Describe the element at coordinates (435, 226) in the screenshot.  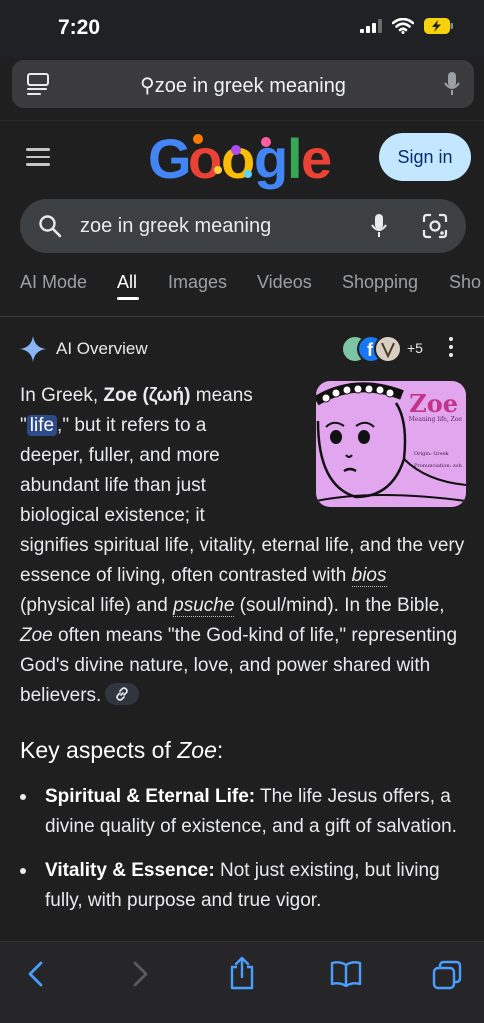
I see `google-lens-icon` at that location.